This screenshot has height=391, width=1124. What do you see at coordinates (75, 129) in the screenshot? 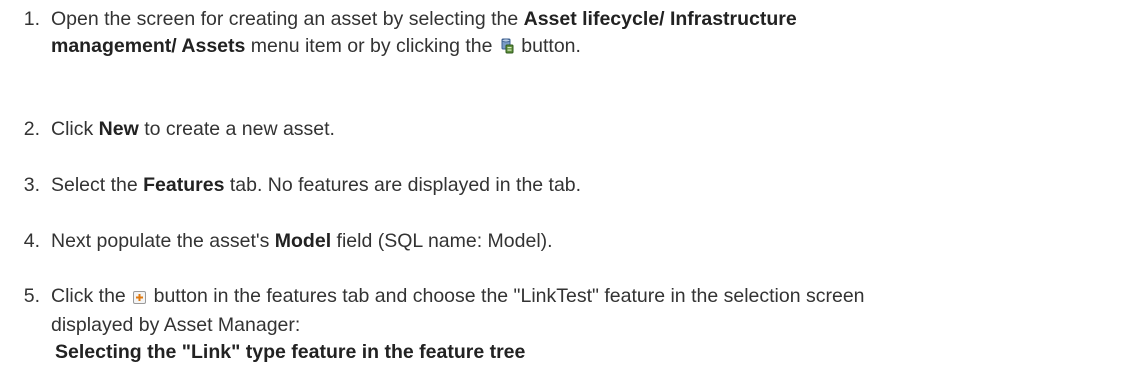
I see `step-text-segment: Click` at bounding box center [75, 129].